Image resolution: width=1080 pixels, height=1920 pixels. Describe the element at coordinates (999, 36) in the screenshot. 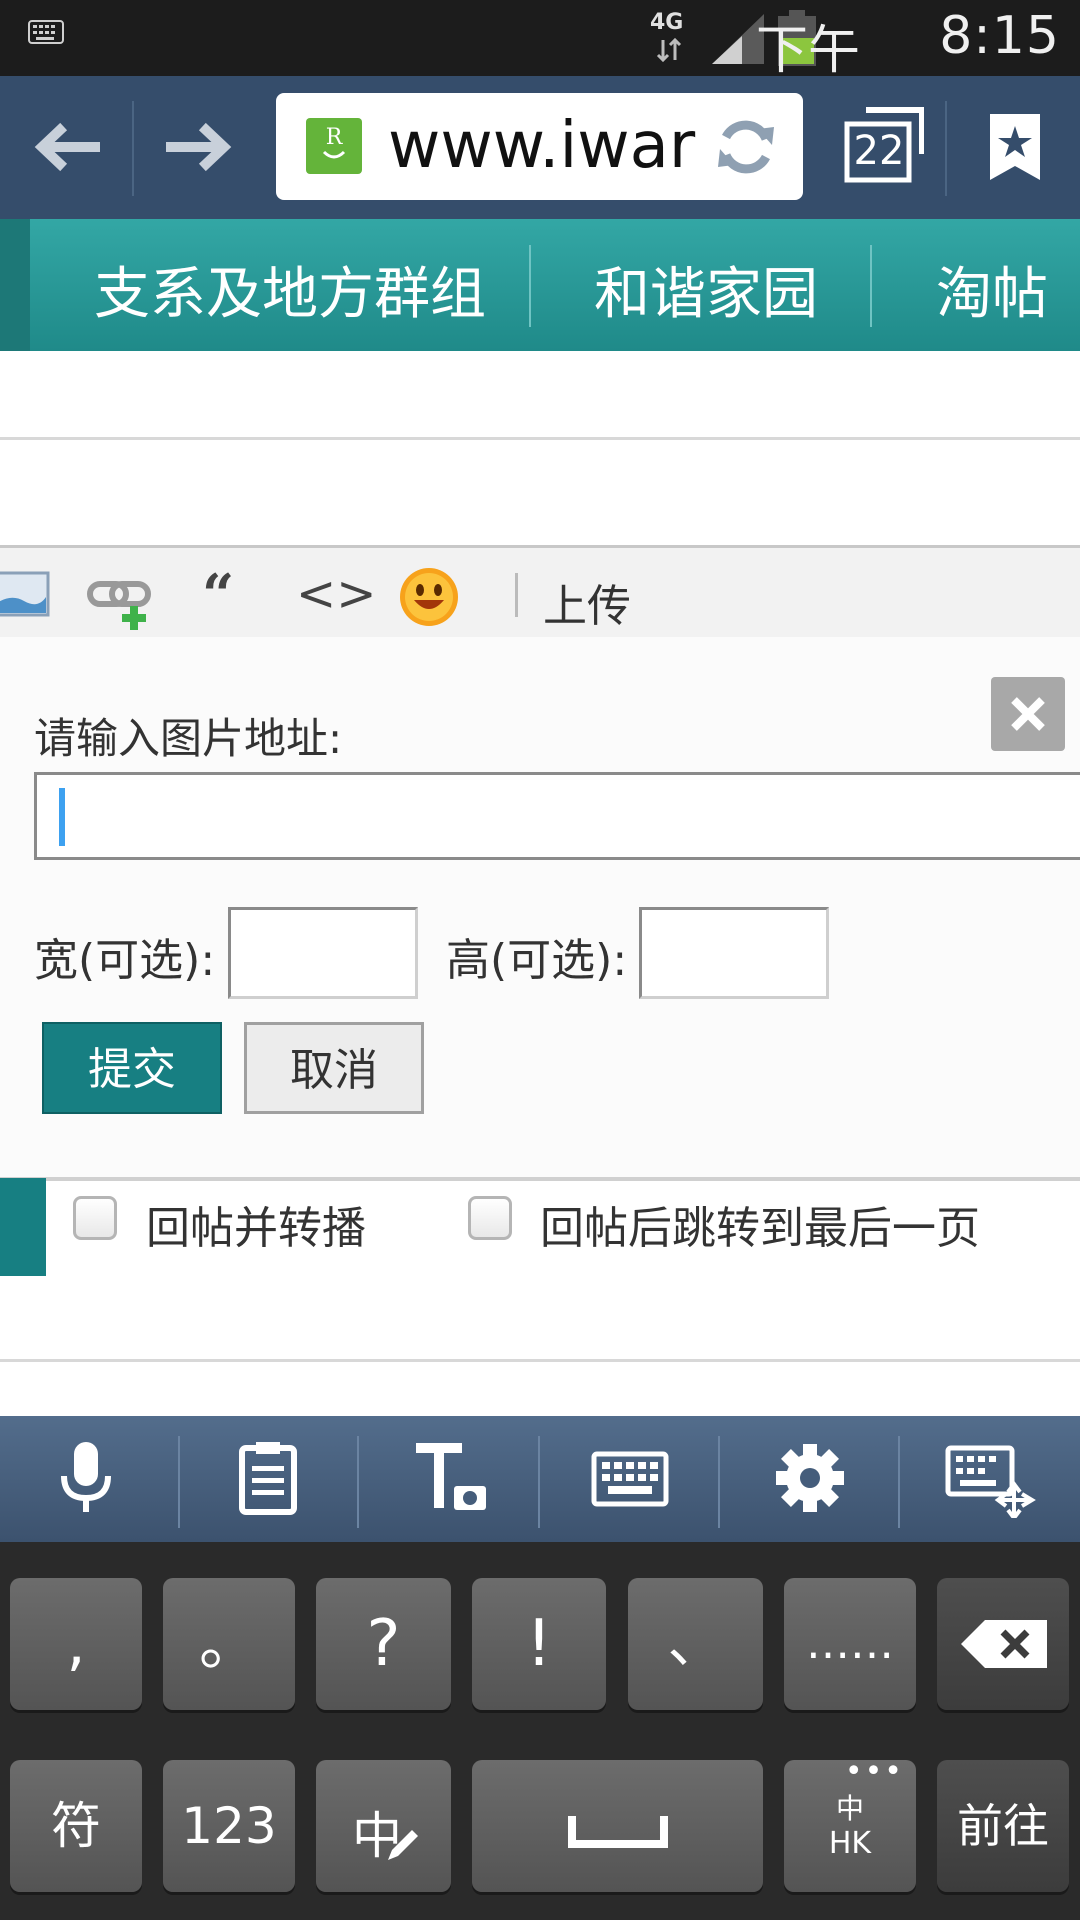

I see `clock: 8:15` at that location.